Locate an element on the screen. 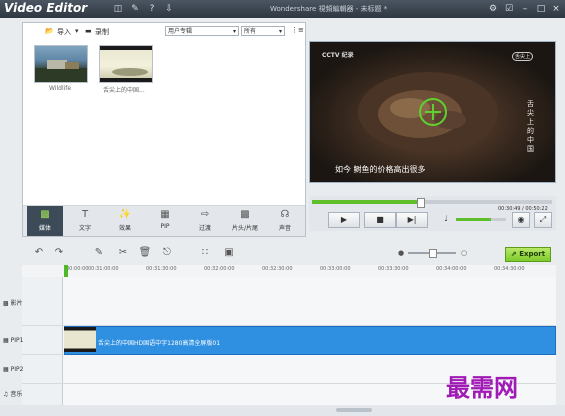 The height and width of the screenshot is (416, 565). library-tabs: ▩ 媒体 T 文字 ✨ 效果 ▦ PIP ⇨ 过渡 ▩ 片头/片尾 ☊ 声音 is located at coordinates (164, 221).